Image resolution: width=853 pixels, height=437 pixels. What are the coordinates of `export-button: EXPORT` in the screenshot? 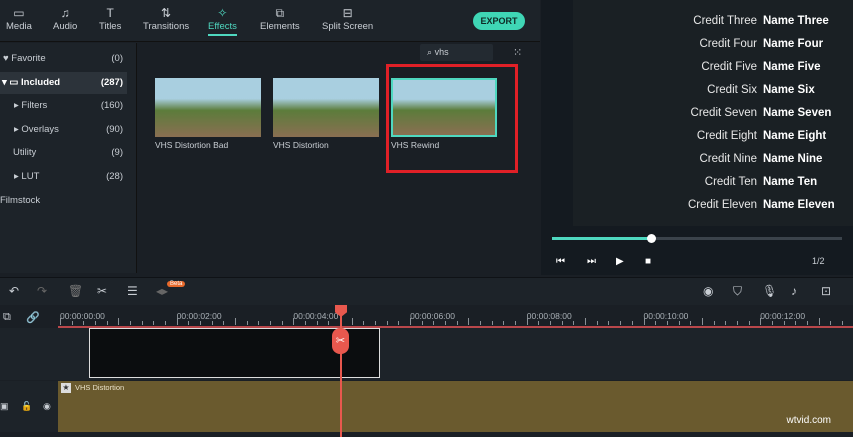 It's located at (499, 21).